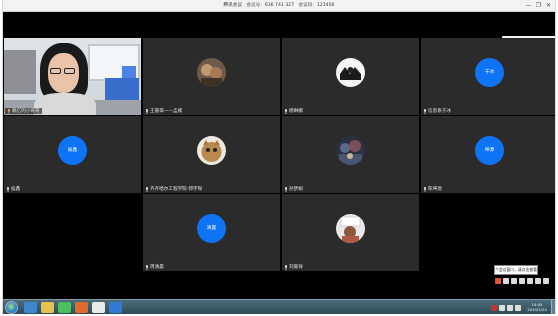  What do you see at coordinates (47, 307) in the screenshot?
I see `folder-icon` at bounding box center [47, 307].